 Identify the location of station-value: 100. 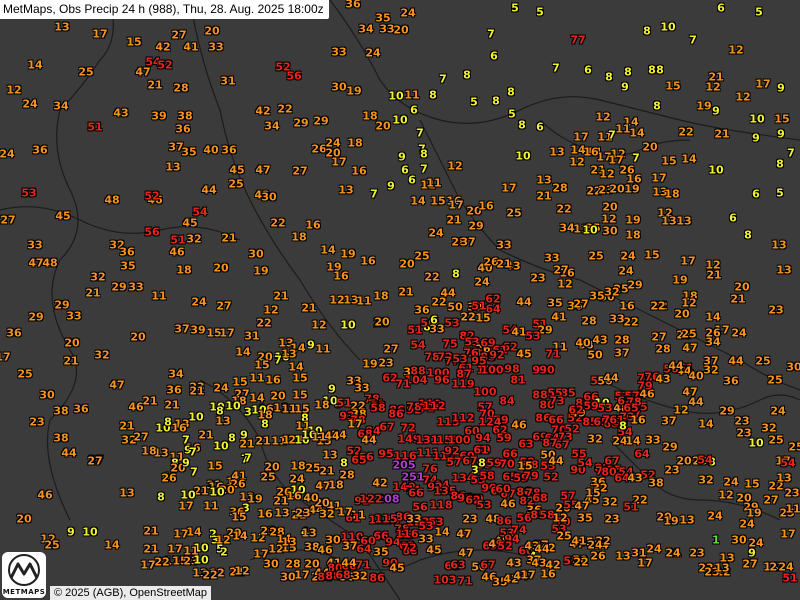
(485, 392).